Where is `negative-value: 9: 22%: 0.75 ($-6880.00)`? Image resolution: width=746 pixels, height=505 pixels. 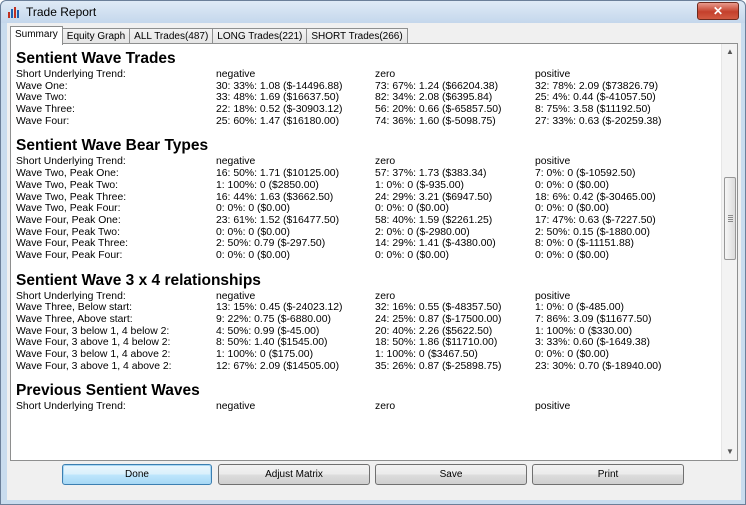
negative-value: 9: 22%: 0.75 ($-6880.00) is located at coordinates (273, 319).